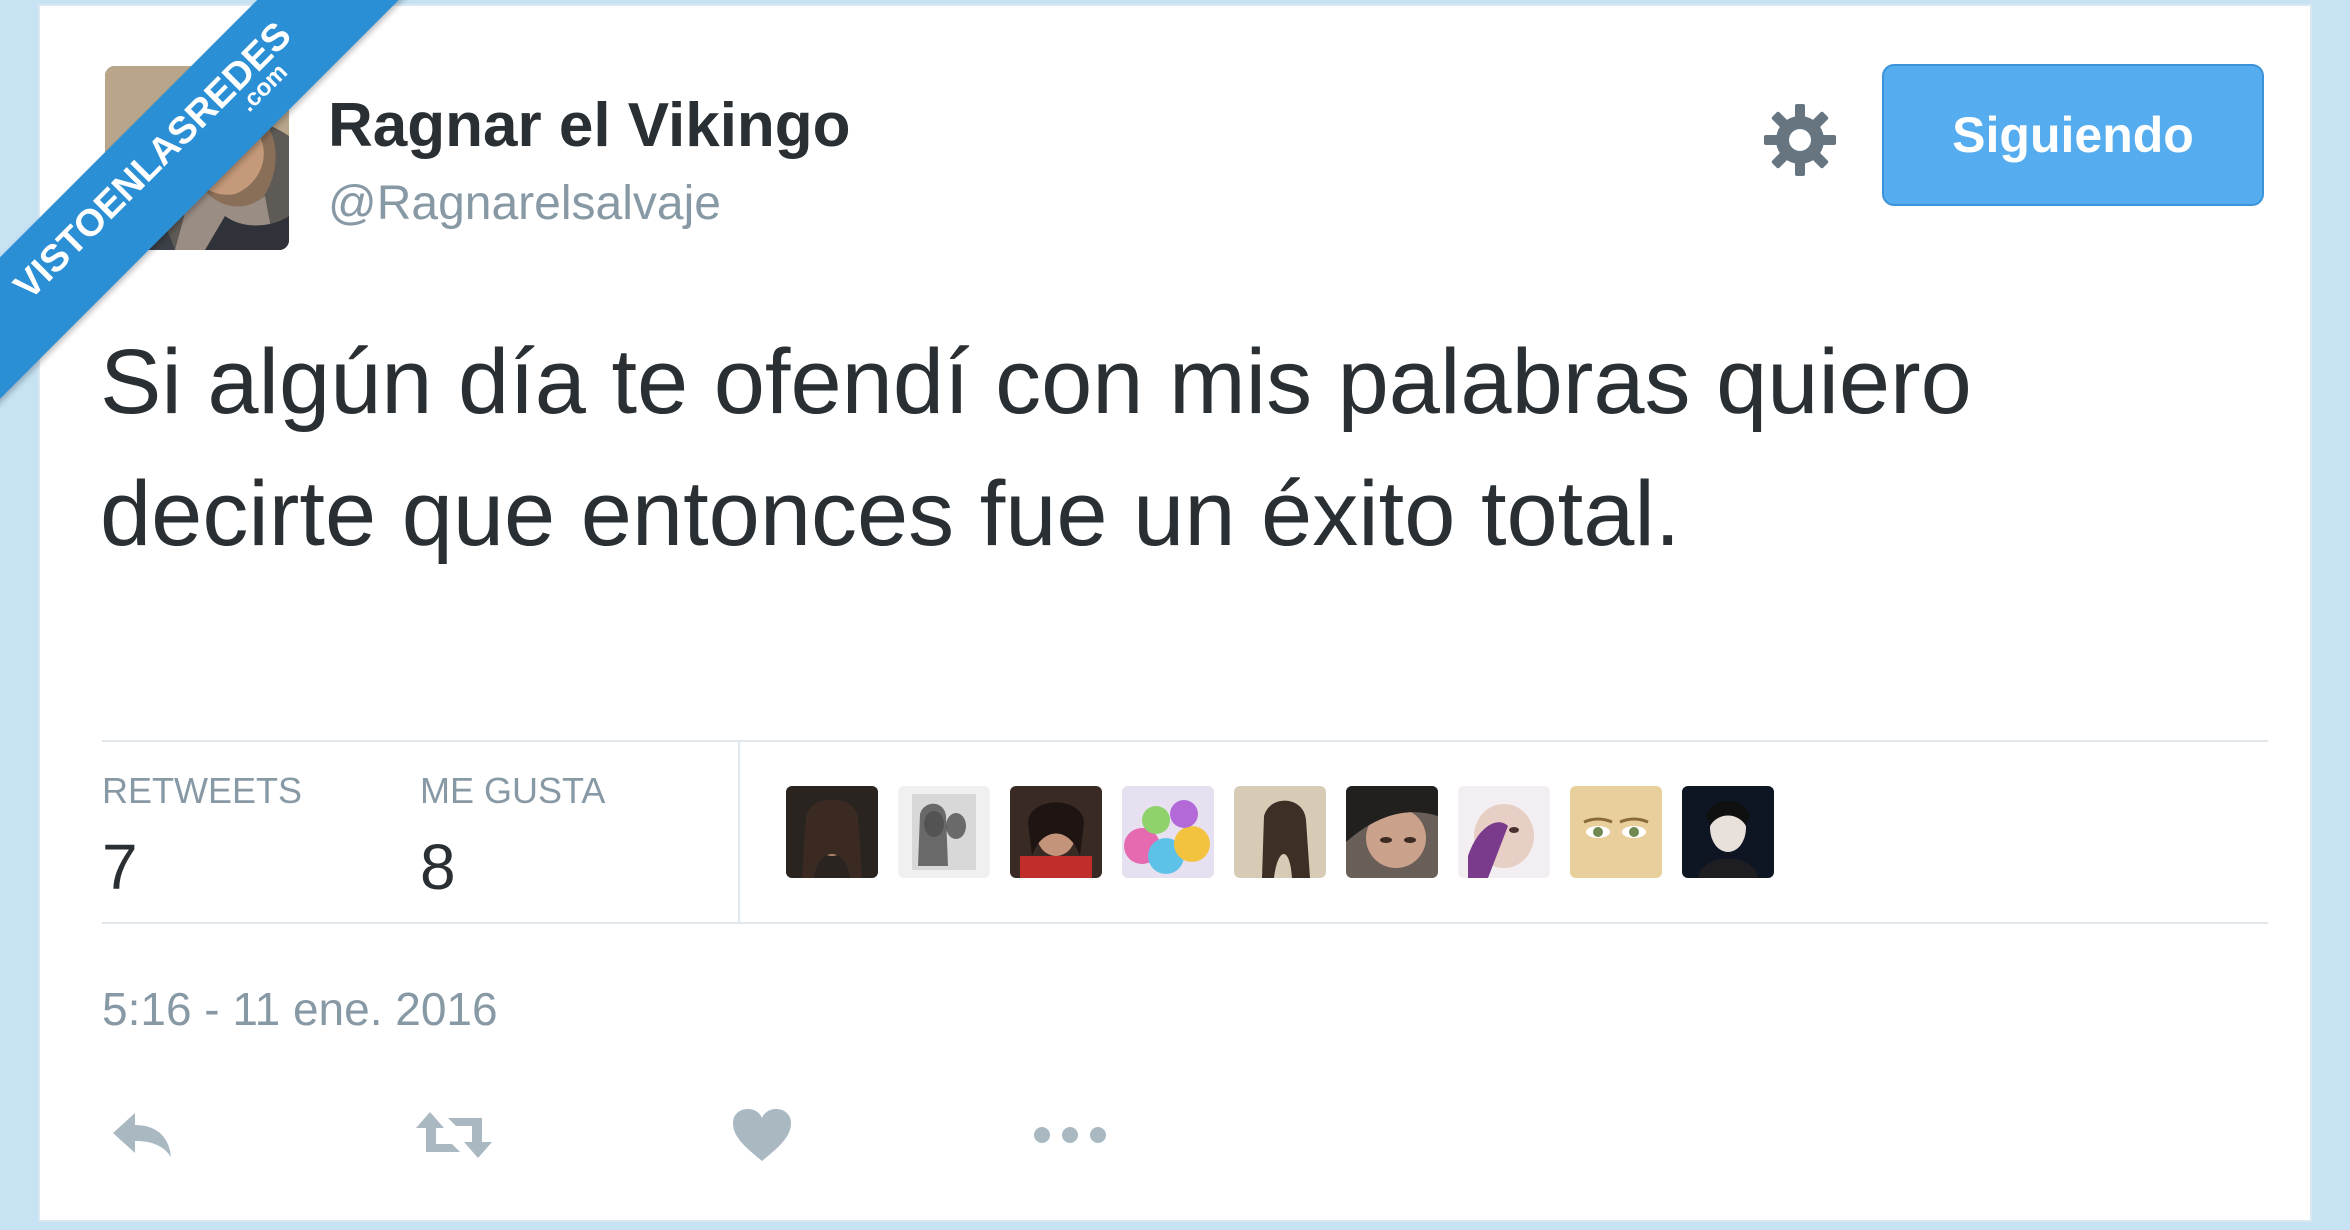  What do you see at coordinates (513, 790) in the screenshot?
I see `likes-label: ME GUSTA` at bounding box center [513, 790].